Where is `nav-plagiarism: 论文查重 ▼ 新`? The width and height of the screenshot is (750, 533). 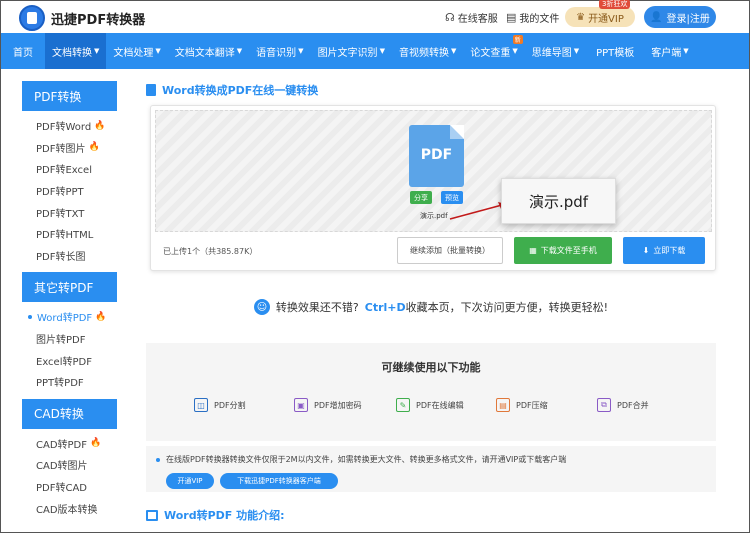
nav-plagiarism: 论文查重 ▼ 新 is located at coordinates (493, 51).